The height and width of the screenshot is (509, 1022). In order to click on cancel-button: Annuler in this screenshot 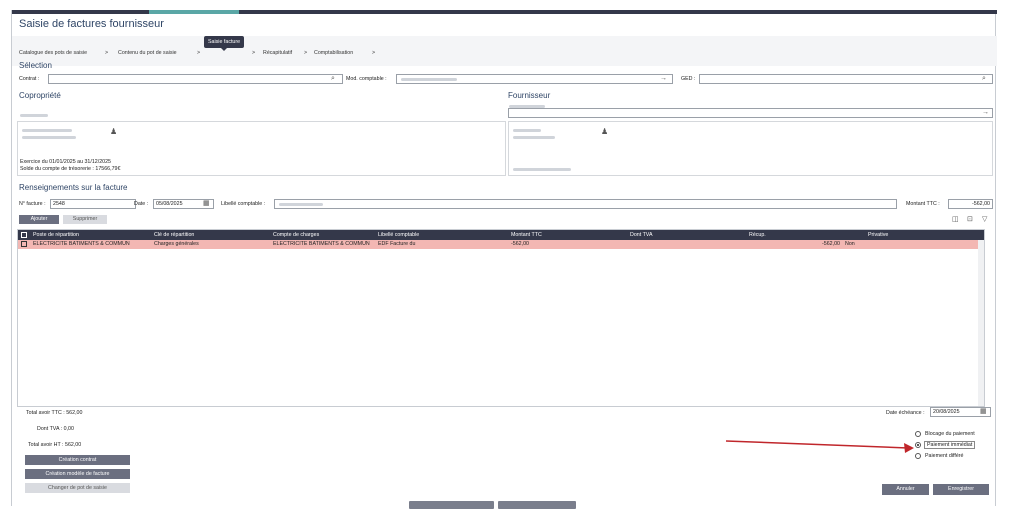, I will do `click(905, 489)`.